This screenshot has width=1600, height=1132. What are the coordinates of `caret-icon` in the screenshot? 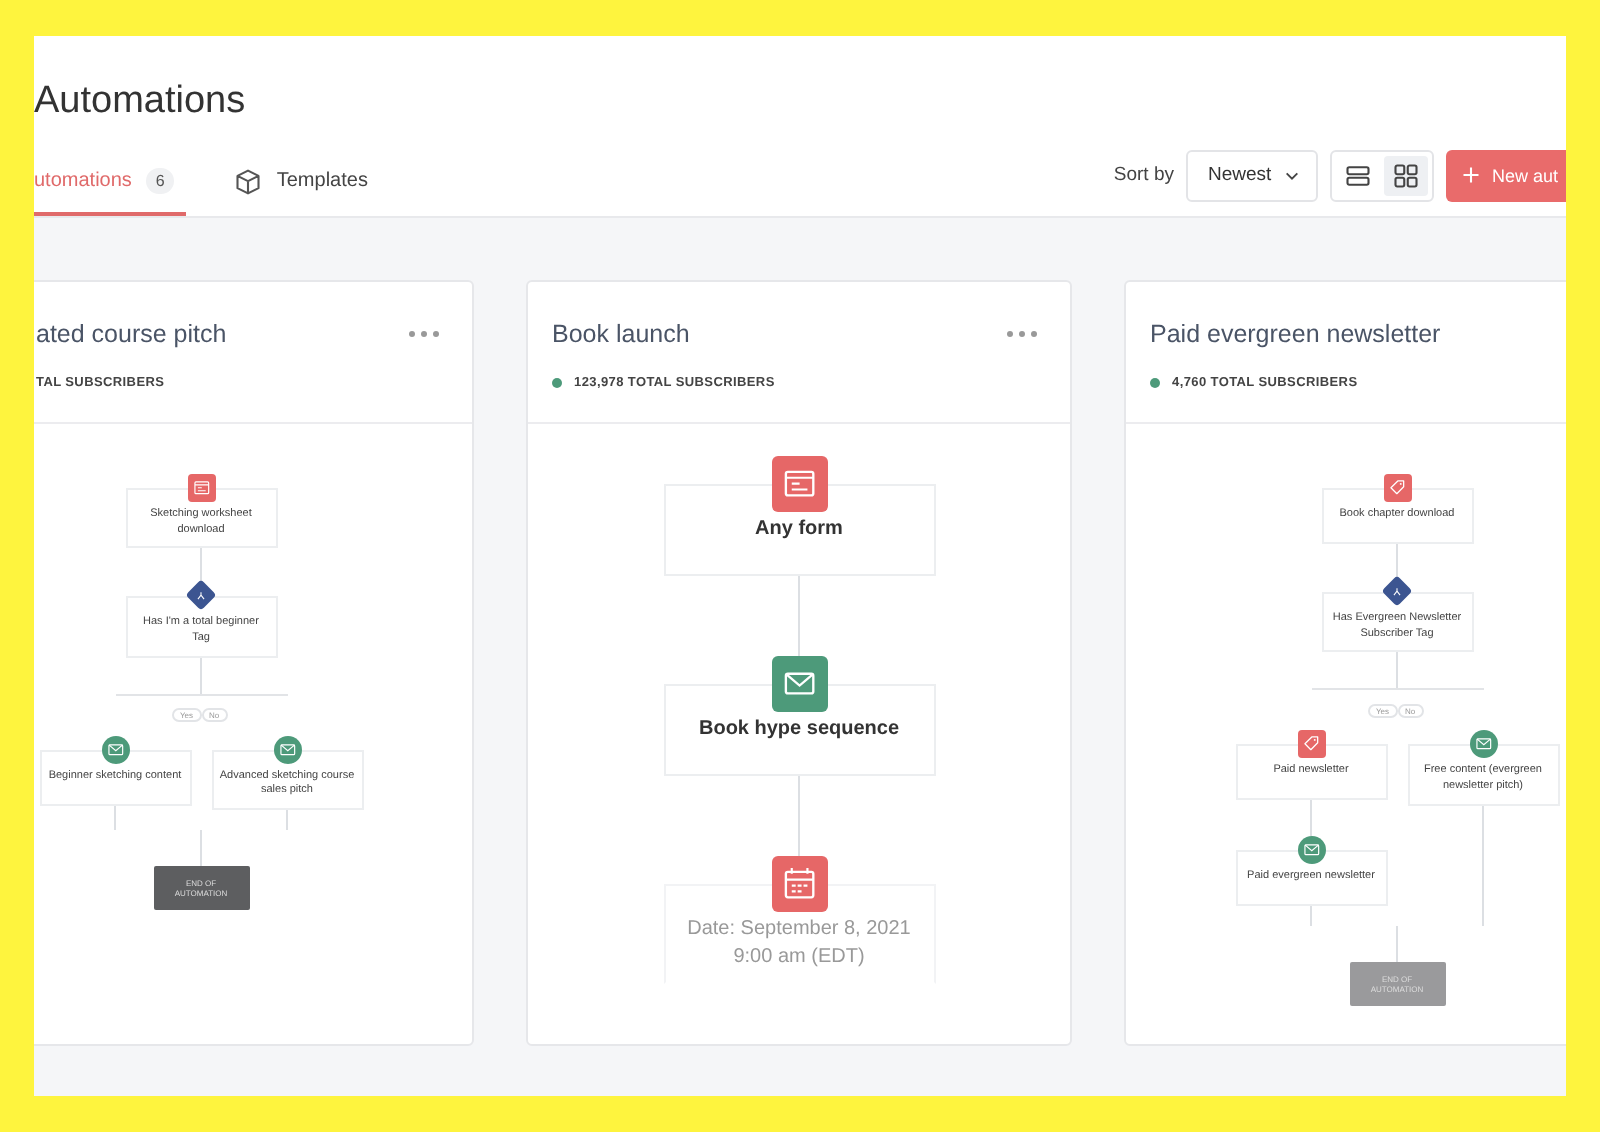 It's located at (1292, 175).